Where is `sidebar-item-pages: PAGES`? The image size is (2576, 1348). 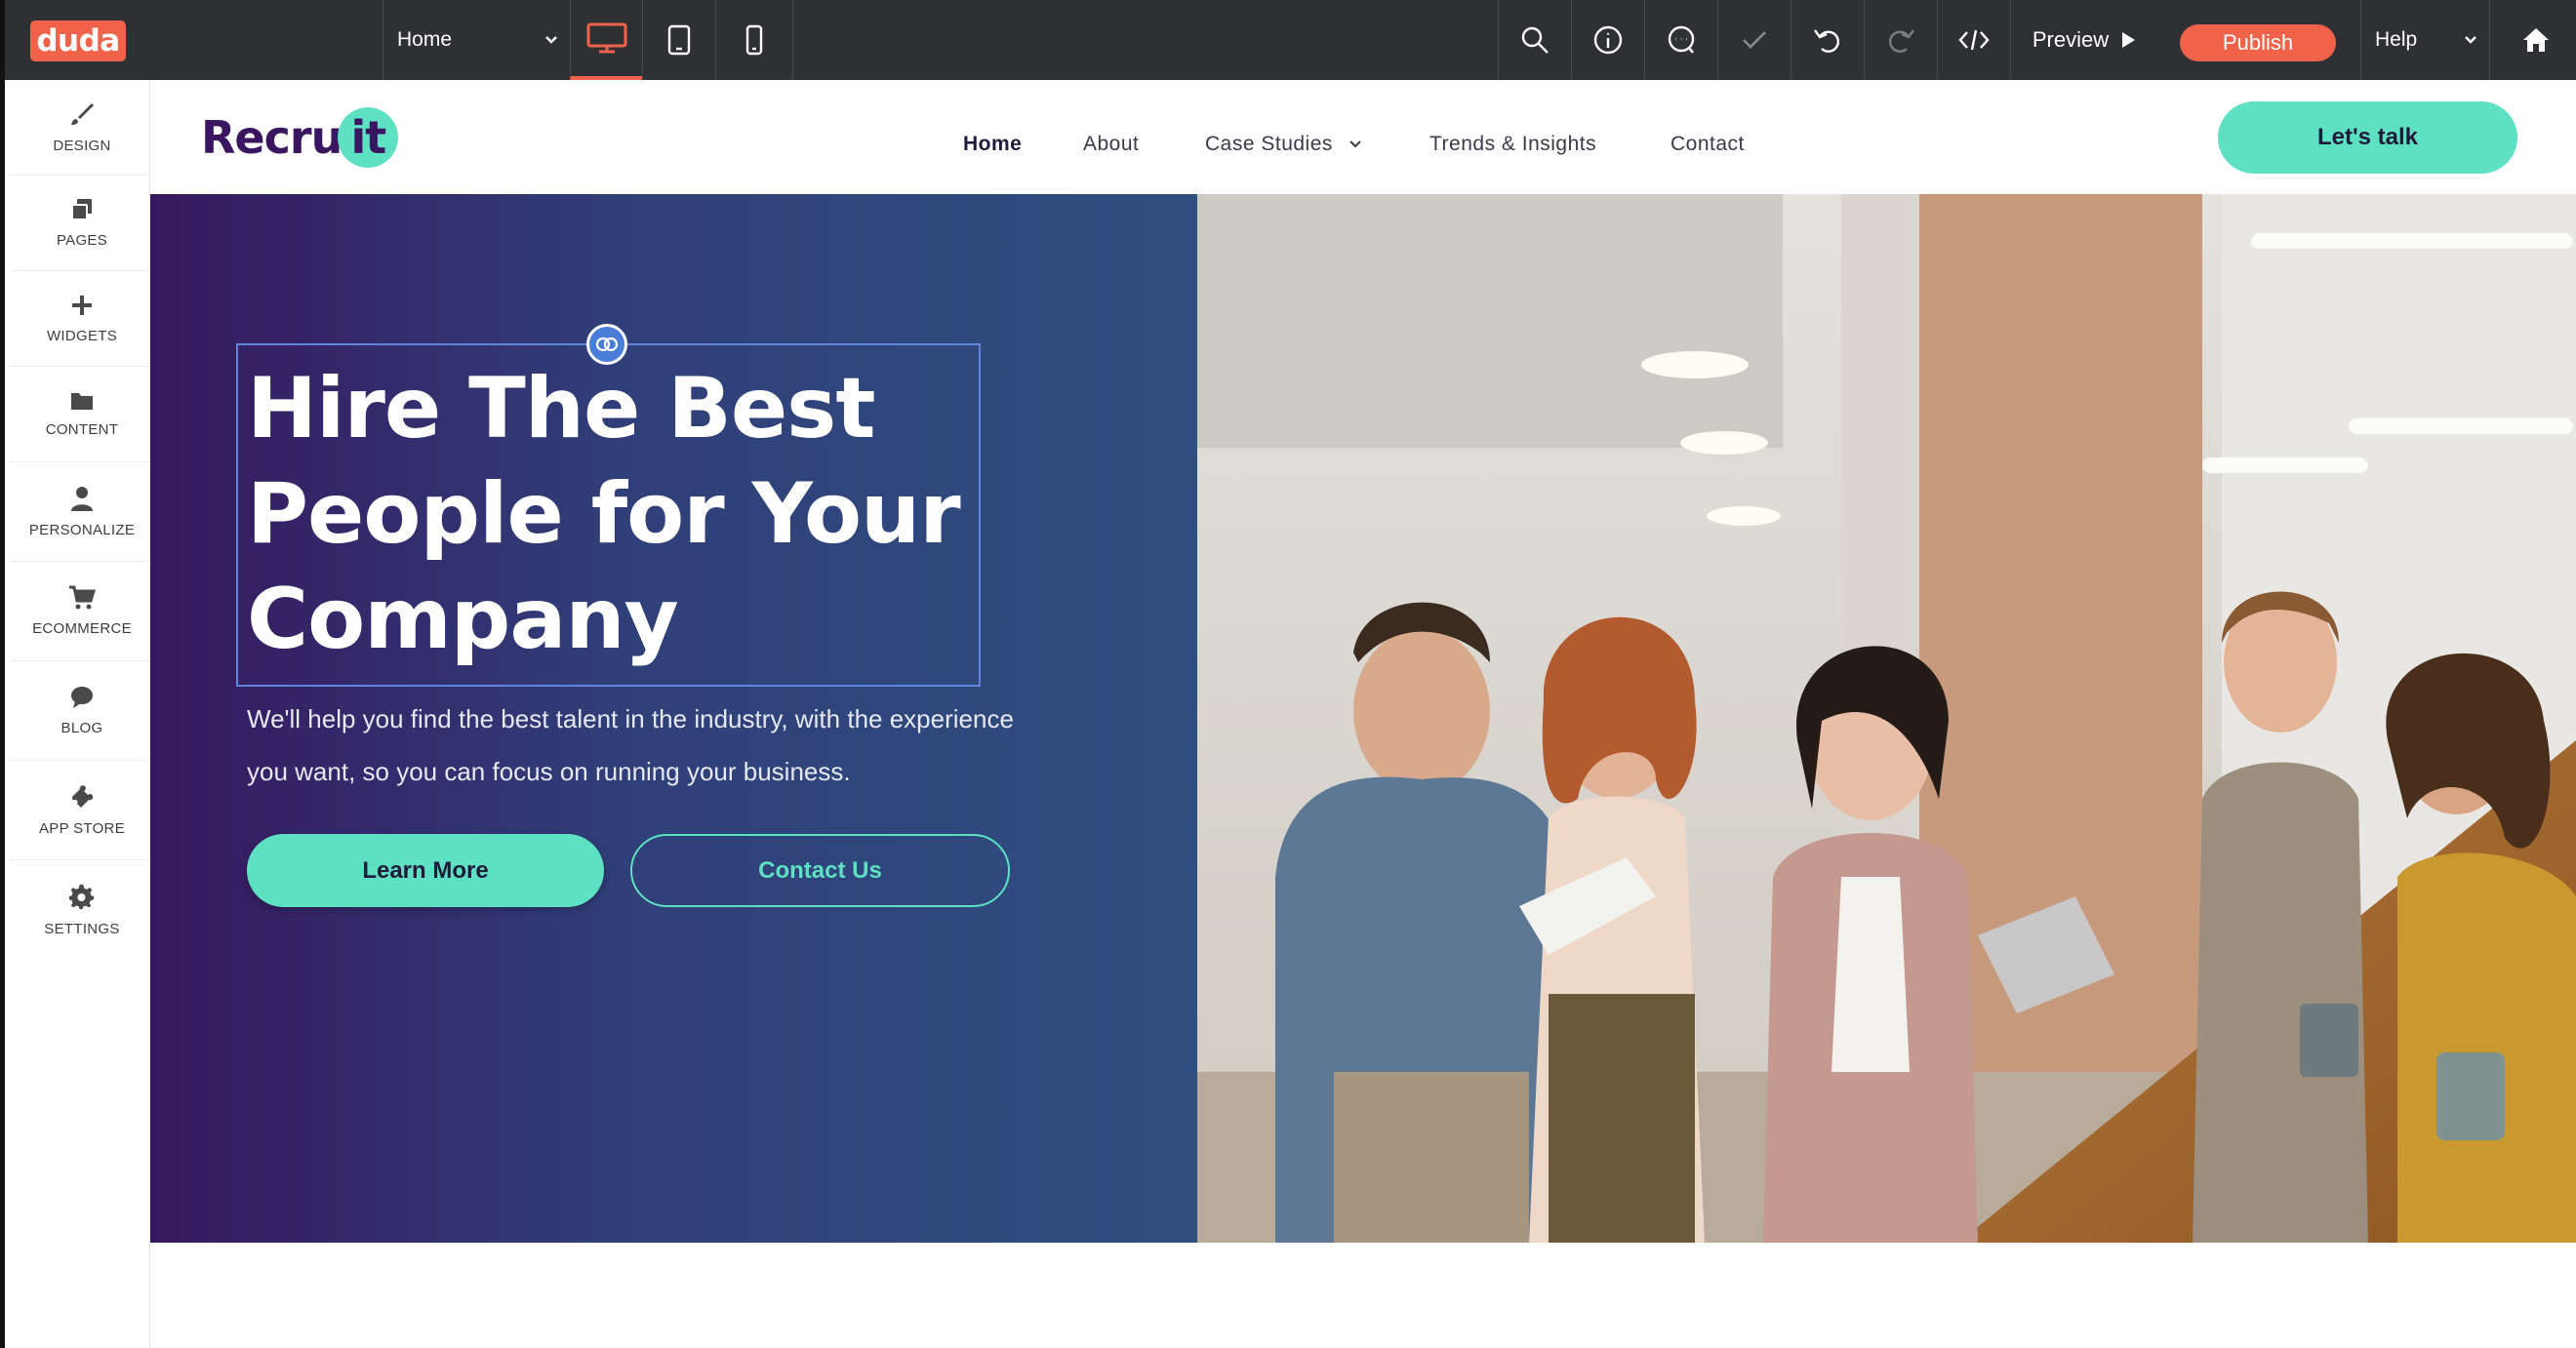
sidebar-item-pages: PAGES is located at coordinates (82, 223).